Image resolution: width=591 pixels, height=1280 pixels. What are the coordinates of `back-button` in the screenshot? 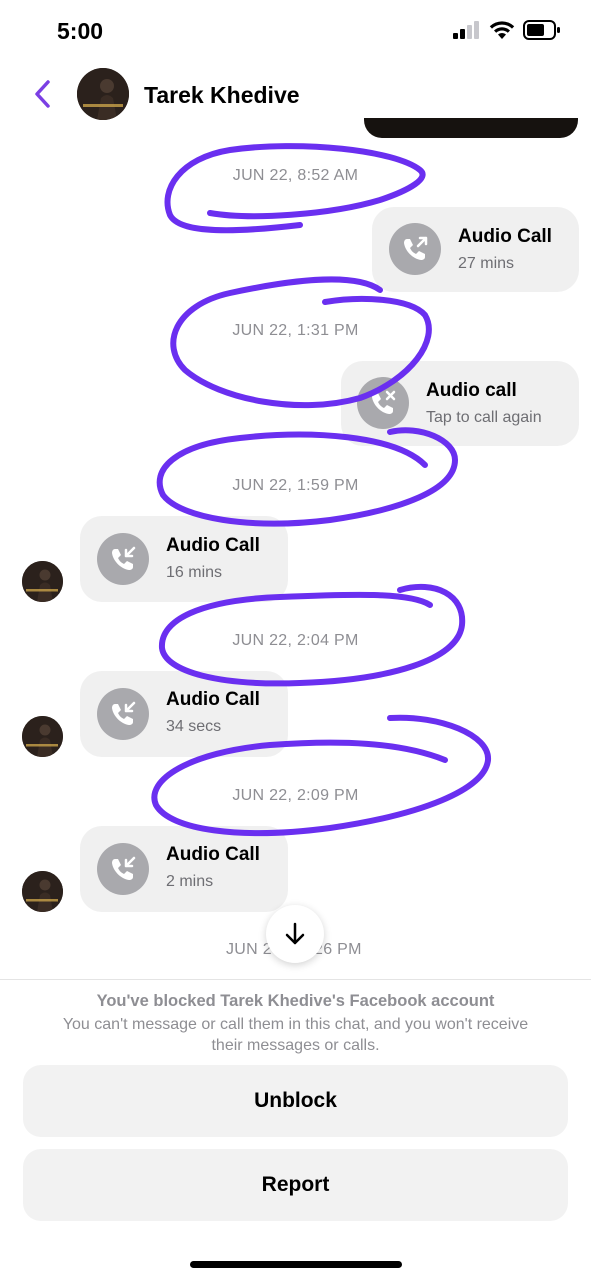 It's located at (42, 94).